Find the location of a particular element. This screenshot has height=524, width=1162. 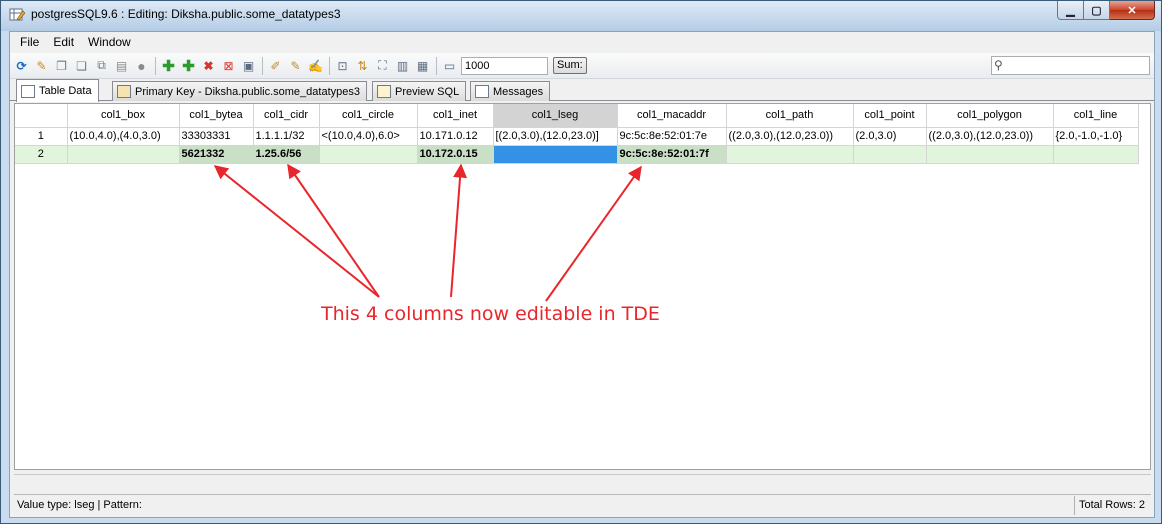

tab-label: Preview SQL is located at coordinates (427, 91).